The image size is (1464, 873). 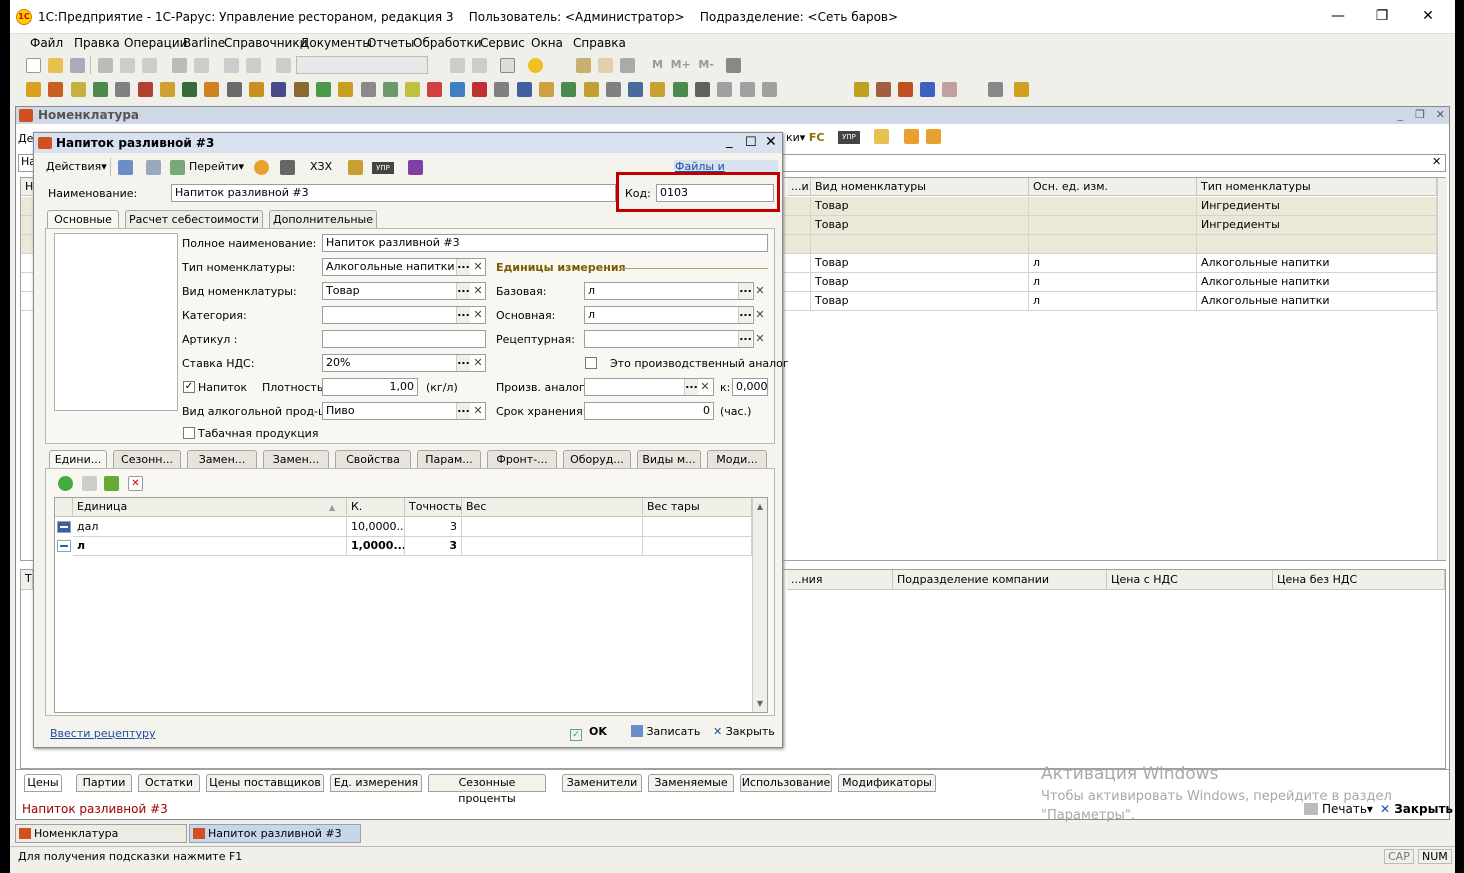 I want to click on list-tab: Цены, so click(x=43, y=783).